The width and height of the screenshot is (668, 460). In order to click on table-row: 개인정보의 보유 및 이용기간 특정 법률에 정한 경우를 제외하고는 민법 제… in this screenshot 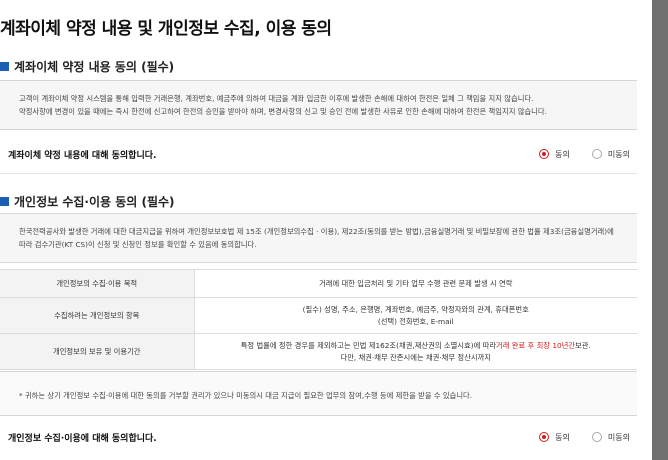, I will do `click(319, 351)`.